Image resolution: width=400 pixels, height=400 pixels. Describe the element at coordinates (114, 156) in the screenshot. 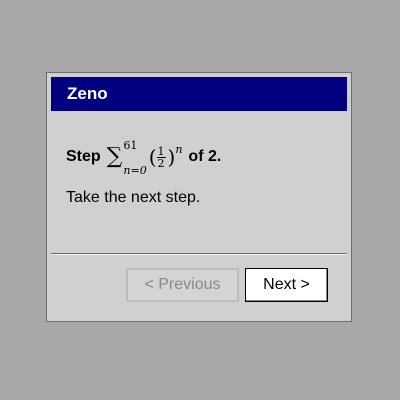

I see `summation-sign: ∑` at that location.